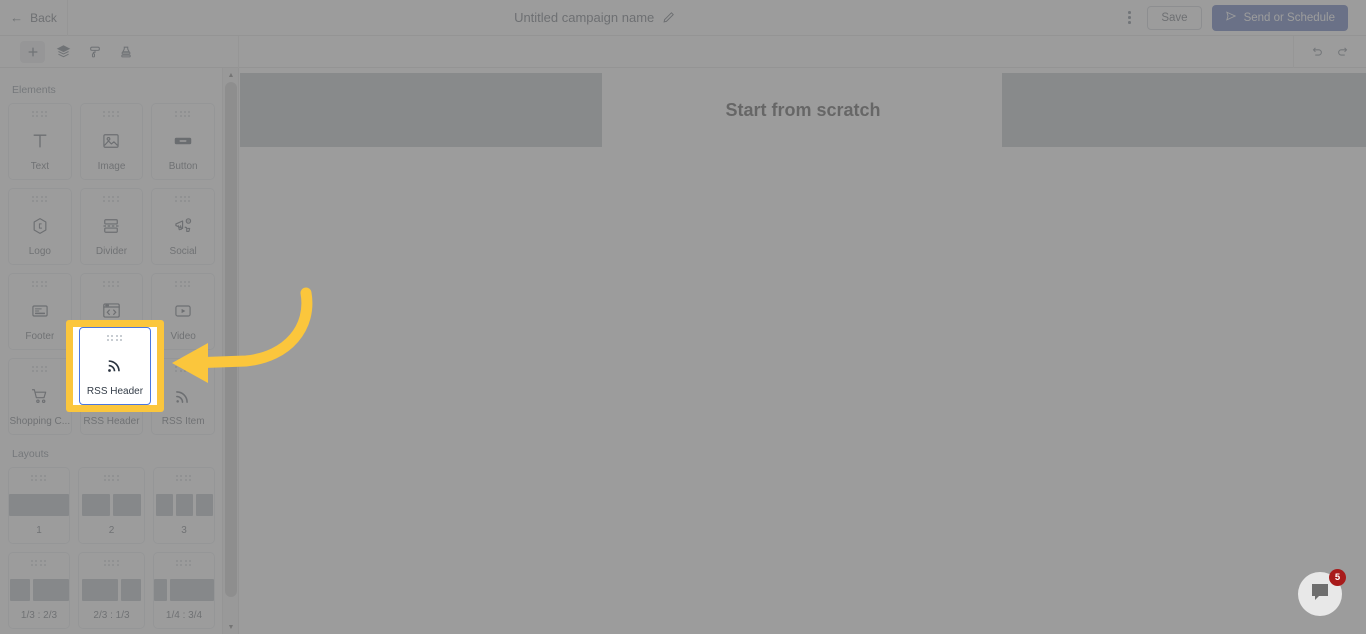  I want to click on element-card-label: Footer, so click(40, 336).